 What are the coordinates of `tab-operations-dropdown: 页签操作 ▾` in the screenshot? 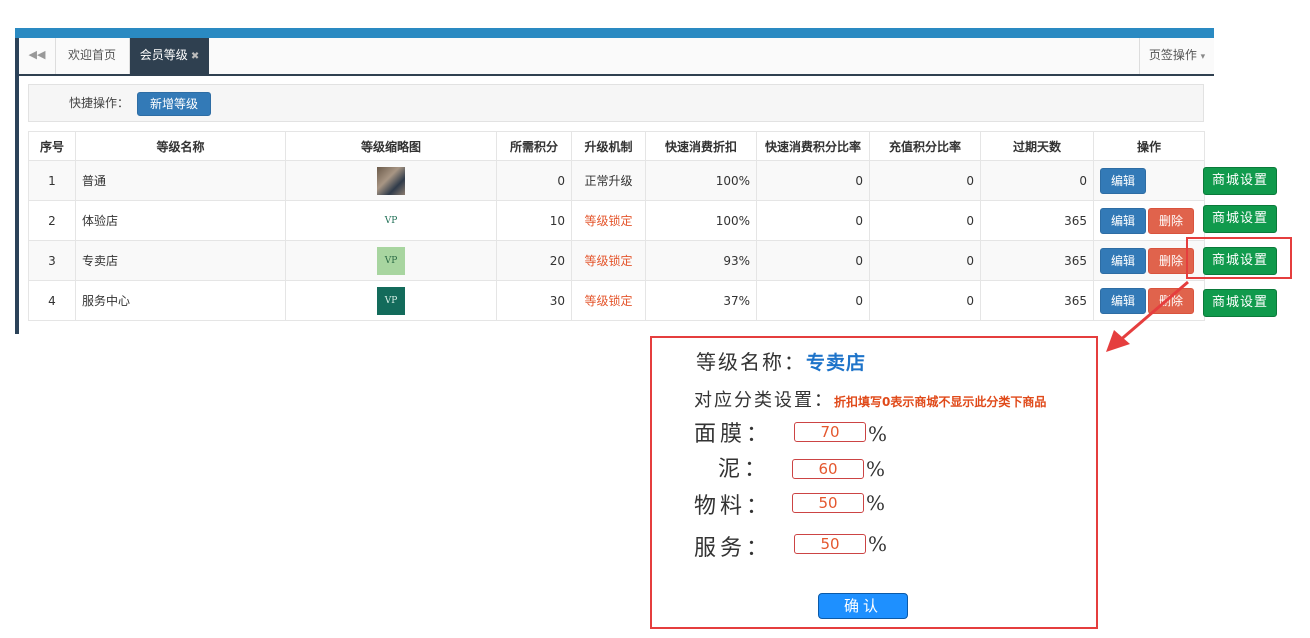 It's located at (1176, 56).